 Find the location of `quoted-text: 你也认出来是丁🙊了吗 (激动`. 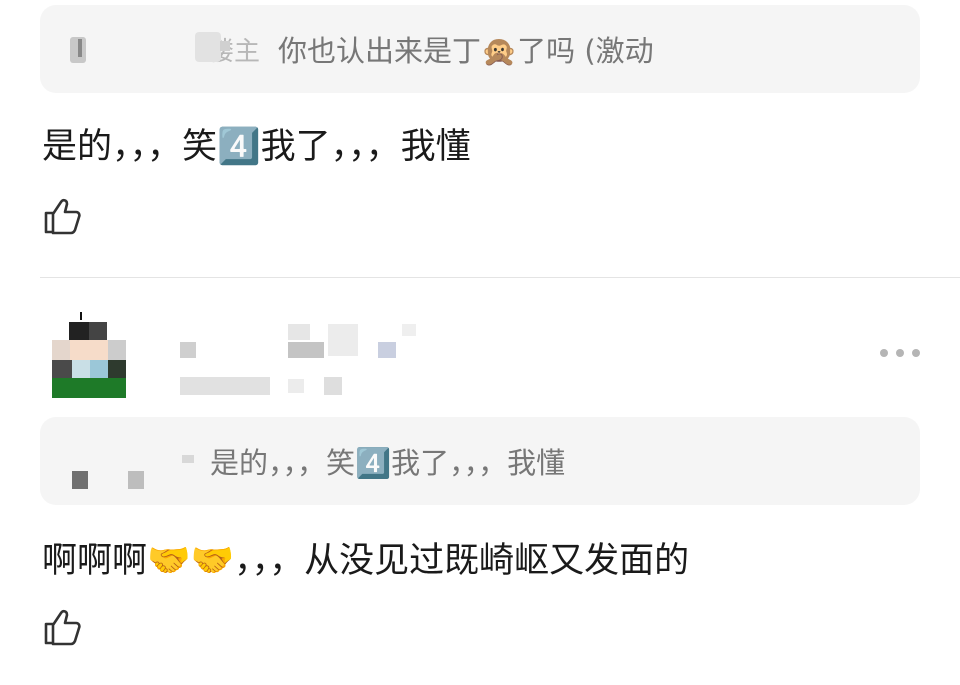

quoted-text: 你也认出来是丁🙊了吗 (激动 is located at coordinates (466, 51).